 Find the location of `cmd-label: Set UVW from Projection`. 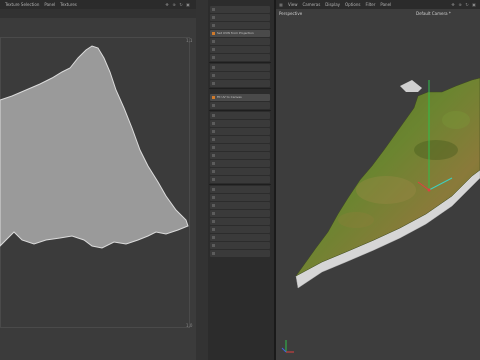

cmd-label: Set UVW from Projection is located at coordinates (235, 33).